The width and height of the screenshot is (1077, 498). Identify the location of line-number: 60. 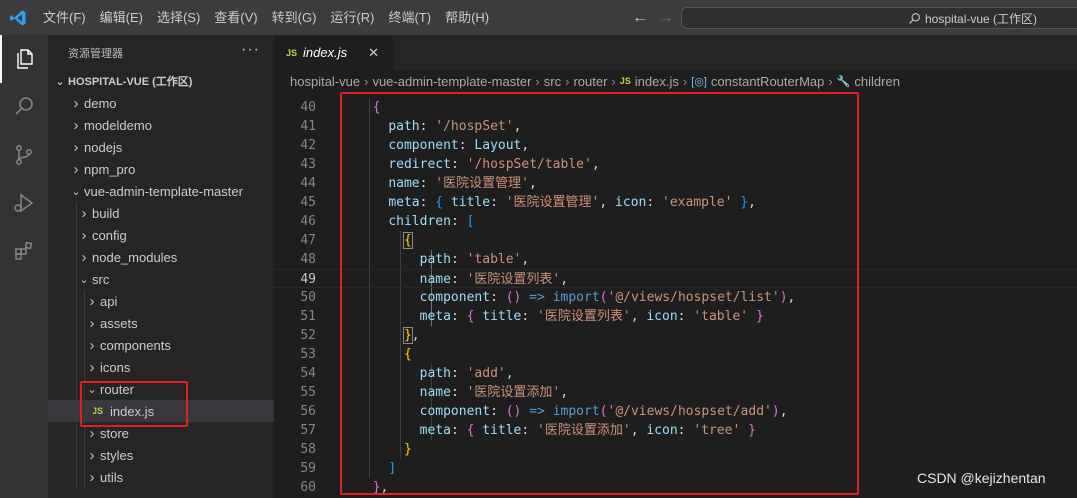
(308, 487).